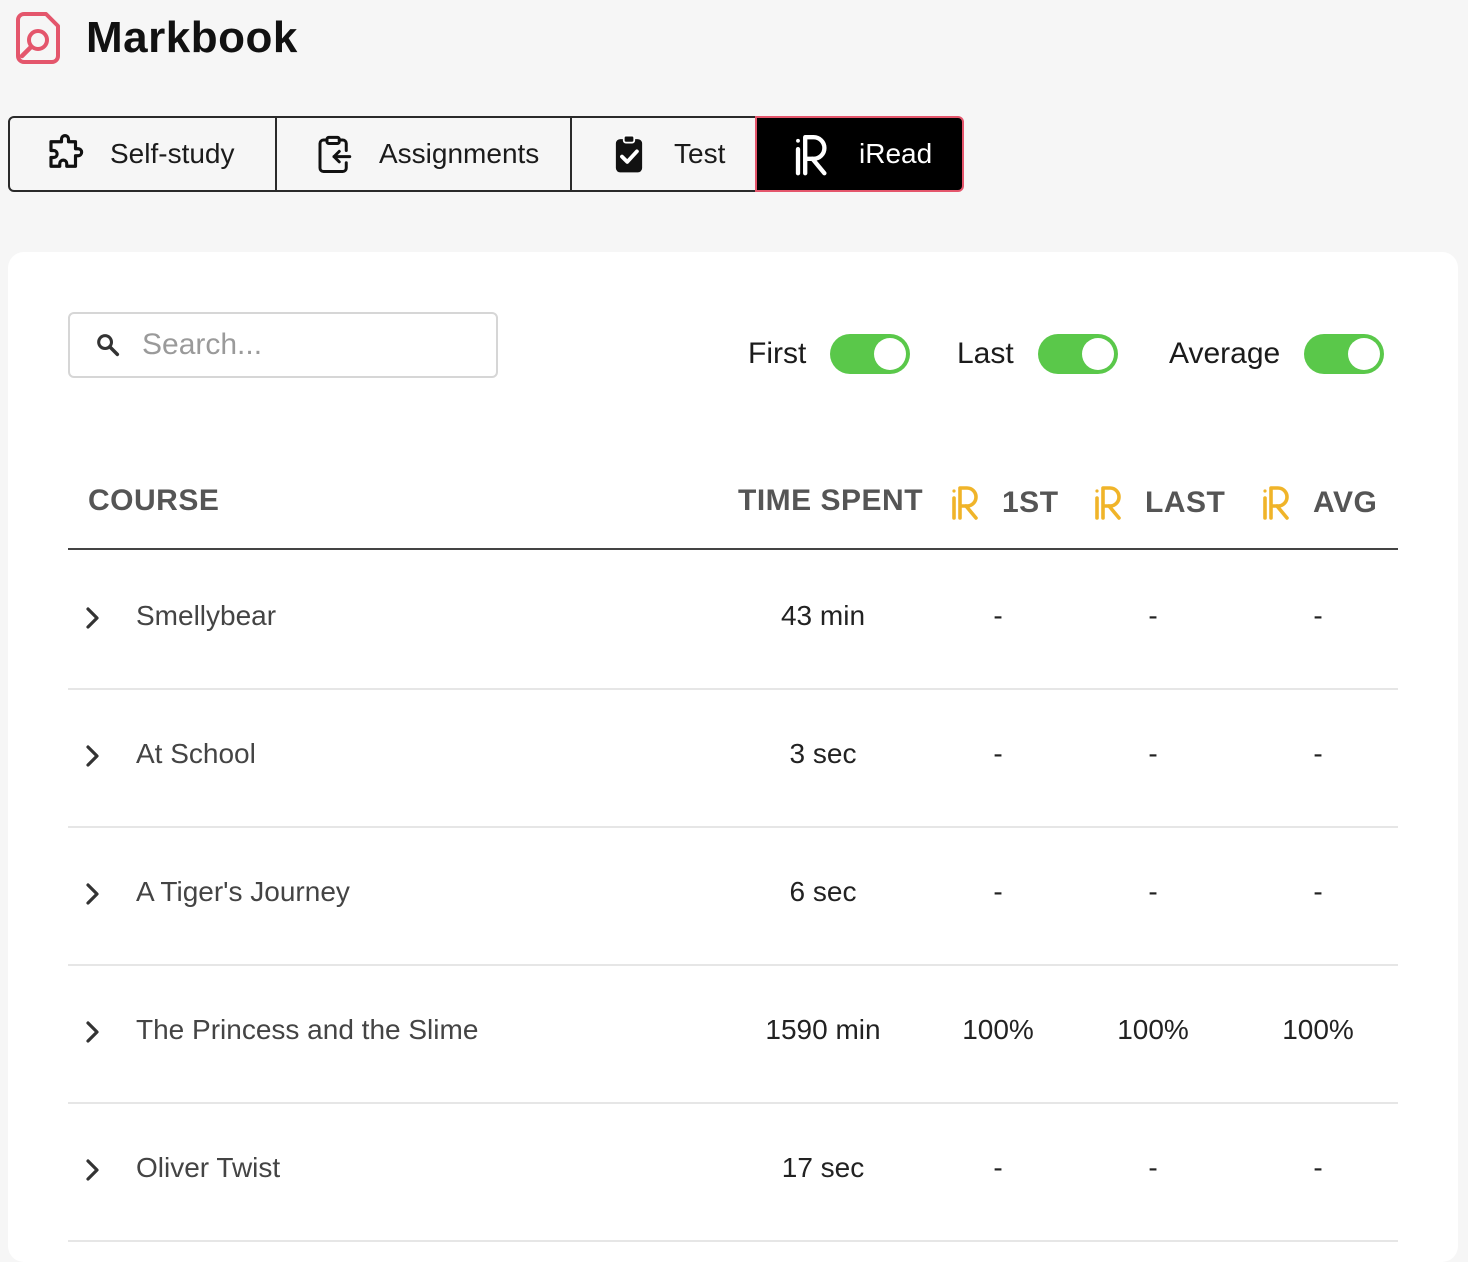 Image resolution: width=1468 pixels, height=1262 pixels. Describe the element at coordinates (700, 153) in the screenshot. I see `tab-label: Test` at that location.